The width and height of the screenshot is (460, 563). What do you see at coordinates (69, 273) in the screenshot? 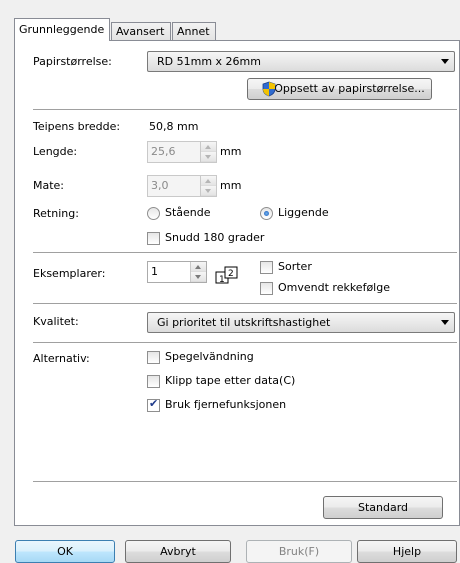
I see `copies-label: Eksemplarer:` at bounding box center [69, 273].